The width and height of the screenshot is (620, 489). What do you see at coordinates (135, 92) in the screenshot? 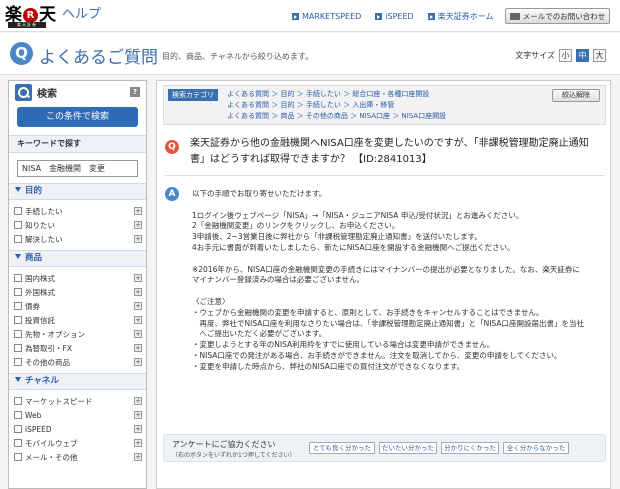
I see `help-icon: ?` at bounding box center [135, 92].